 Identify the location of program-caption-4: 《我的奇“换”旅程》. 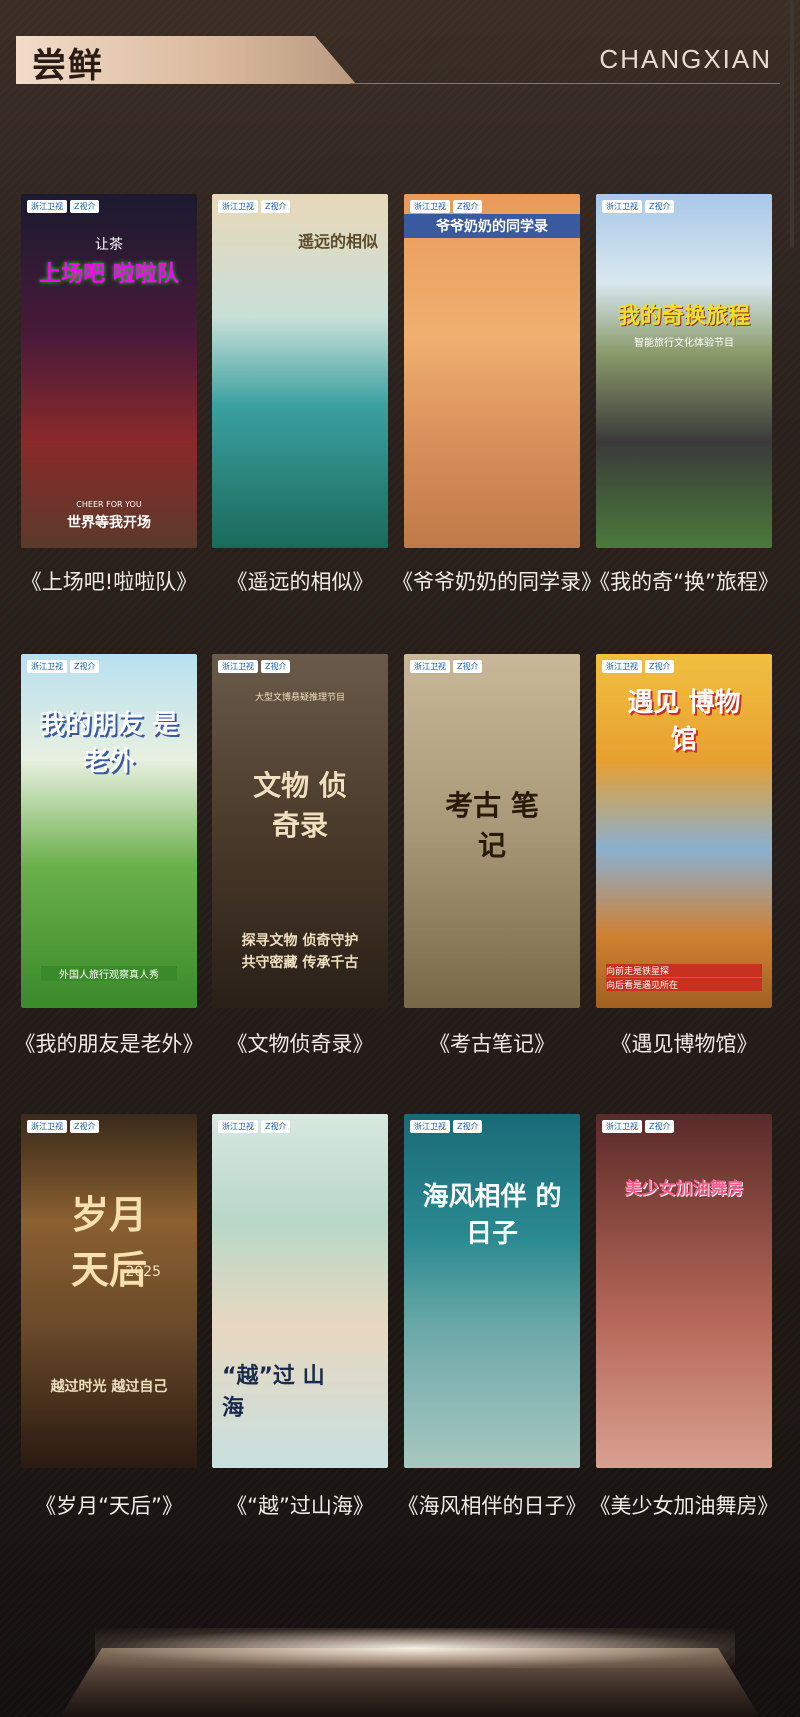
(684, 581).